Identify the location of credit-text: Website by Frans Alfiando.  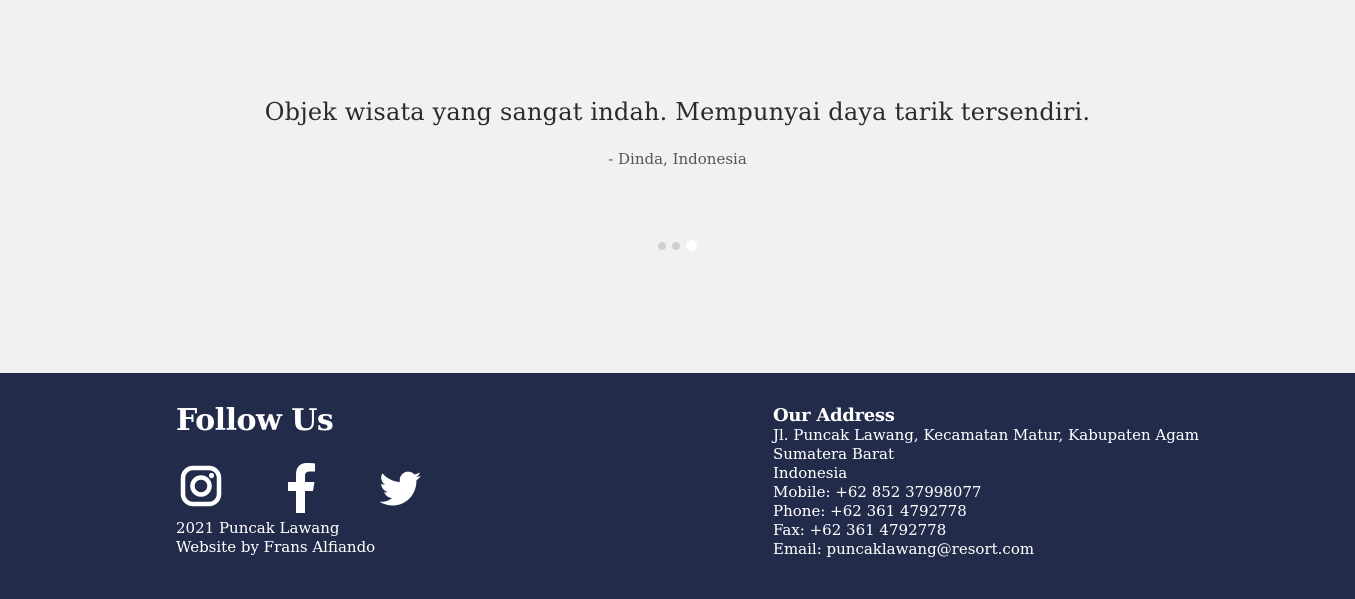
(276, 547).